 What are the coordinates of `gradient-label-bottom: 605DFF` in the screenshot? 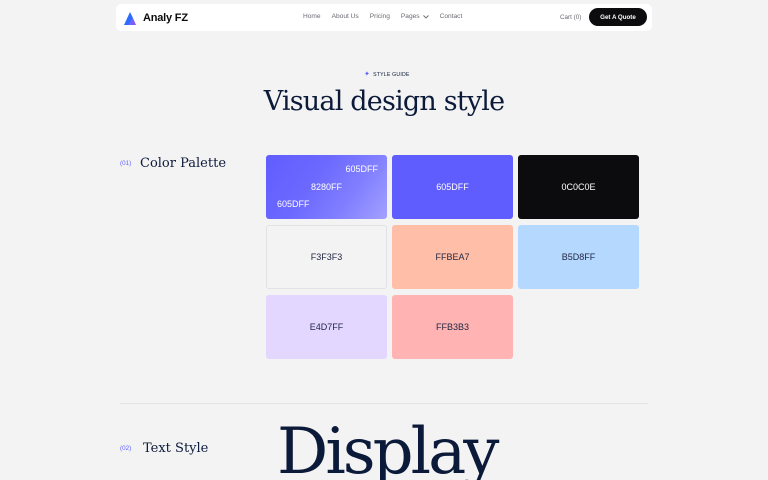 It's located at (293, 204).